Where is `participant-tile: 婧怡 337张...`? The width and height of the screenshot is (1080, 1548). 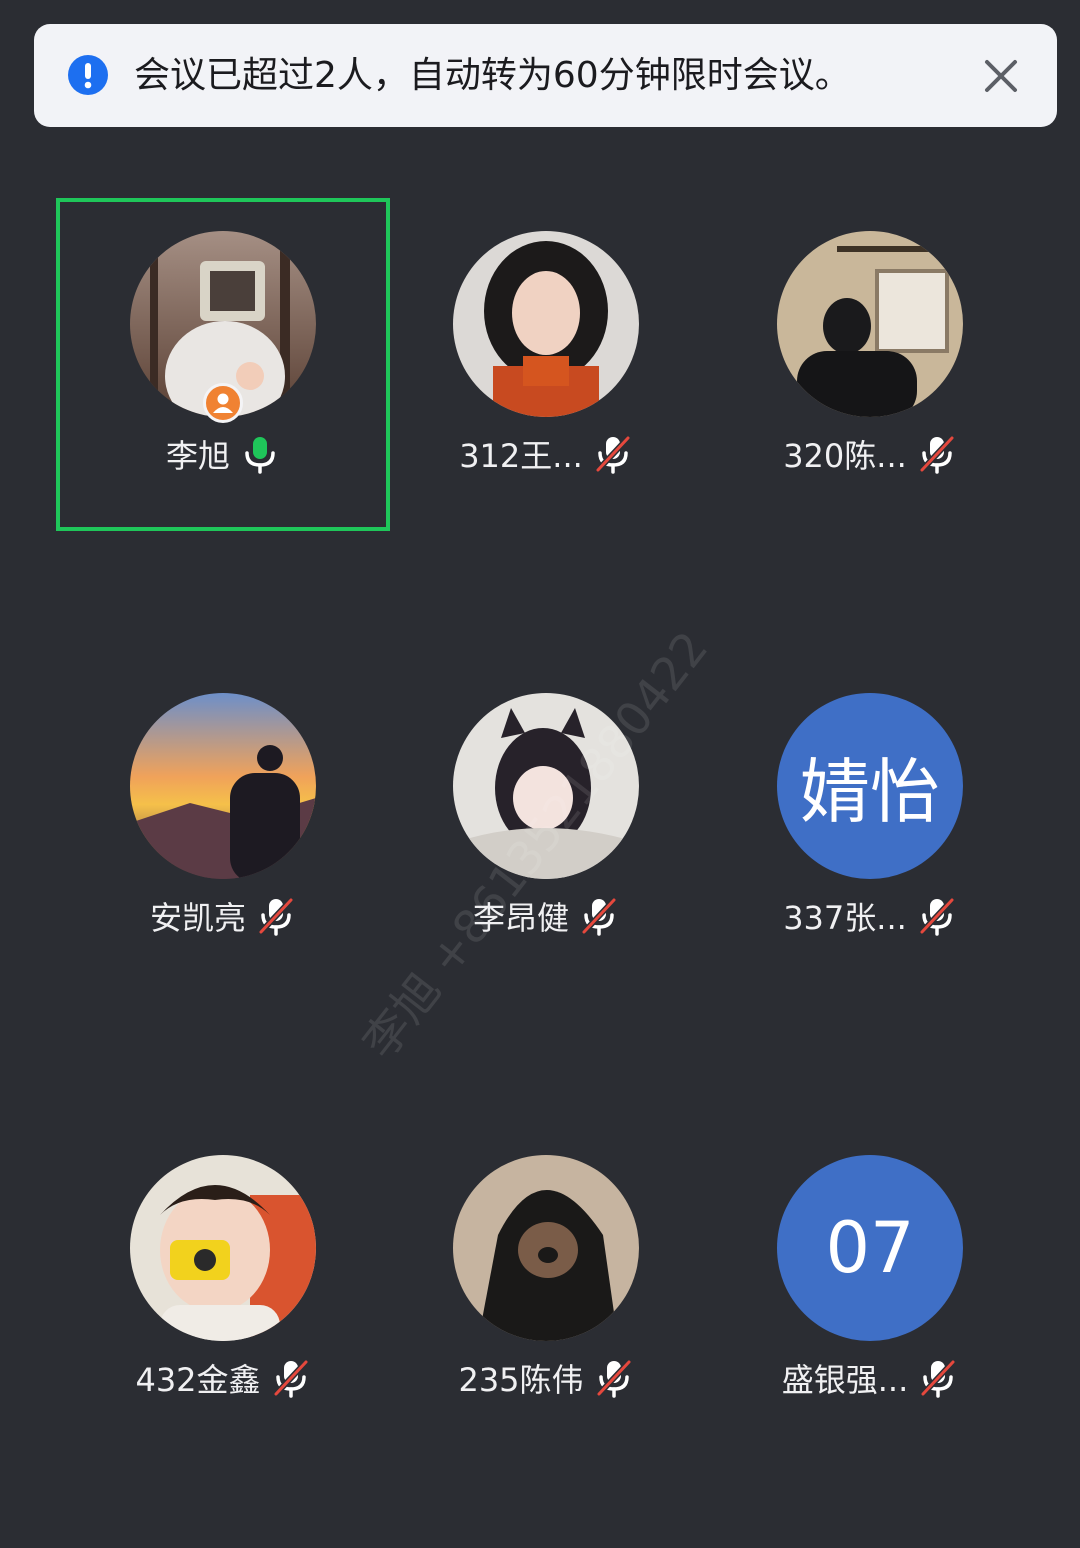 participant-tile: 婧怡 337张... is located at coordinates (870, 826).